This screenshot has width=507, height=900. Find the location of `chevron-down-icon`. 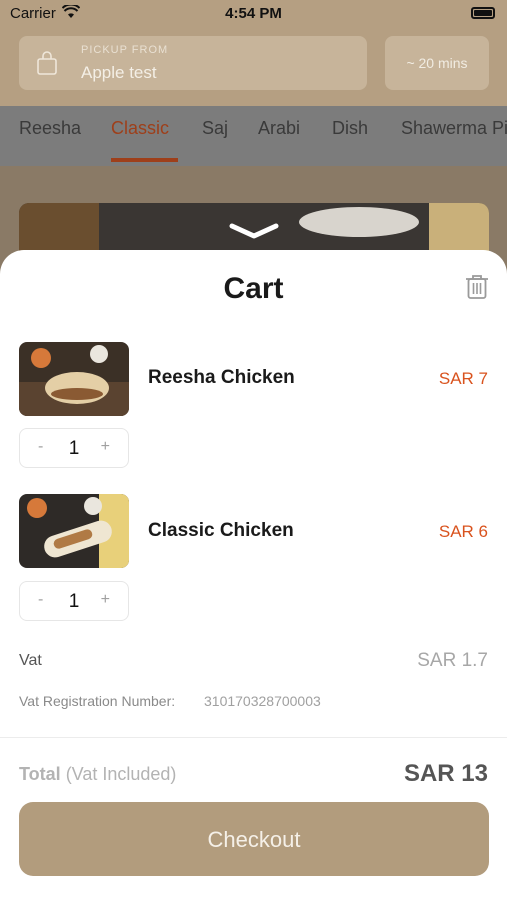

chevron-down-icon is located at coordinates (254, 231).